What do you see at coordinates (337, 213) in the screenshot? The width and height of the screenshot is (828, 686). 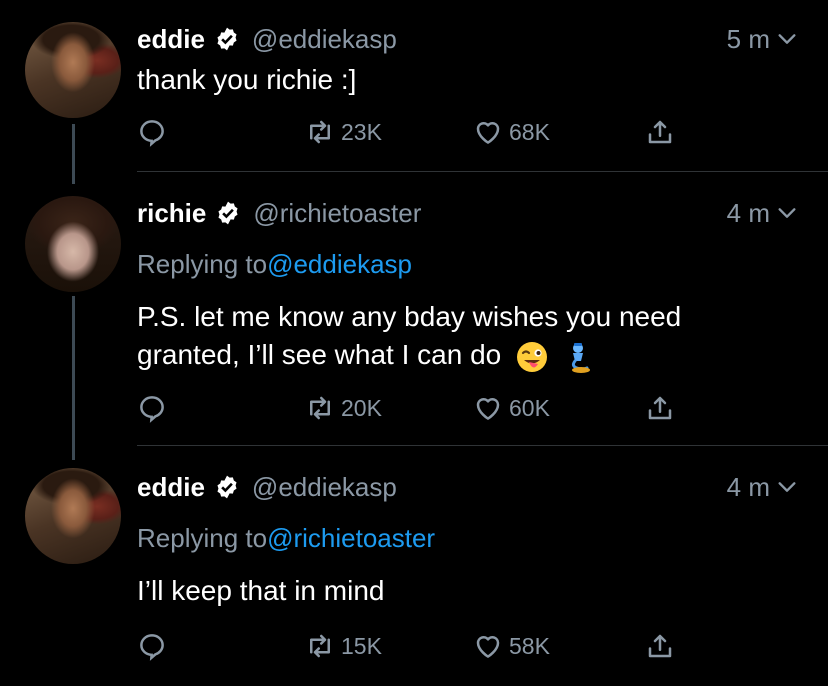 I see `handle: @richietoaster` at bounding box center [337, 213].